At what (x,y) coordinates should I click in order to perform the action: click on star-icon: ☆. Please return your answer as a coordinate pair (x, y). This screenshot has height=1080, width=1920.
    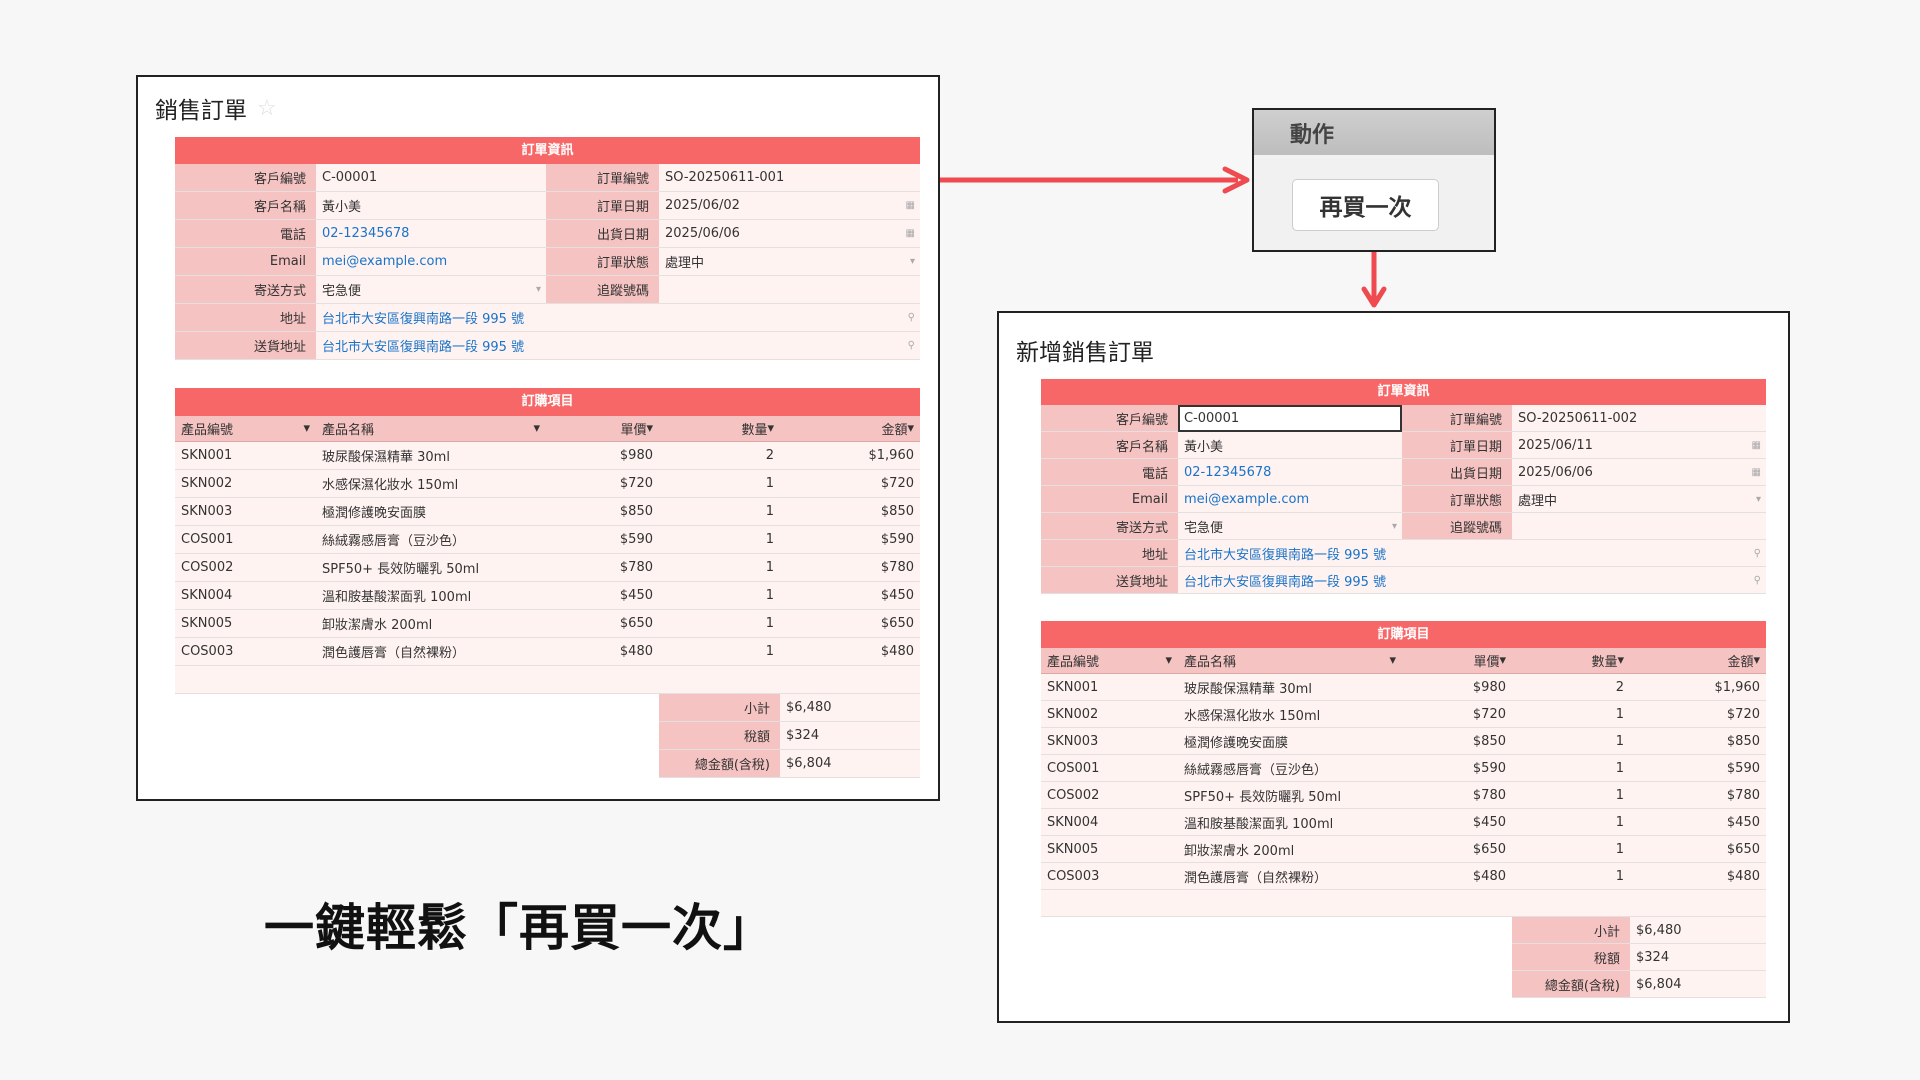
    Looking at the image, I should click on (267, 108).